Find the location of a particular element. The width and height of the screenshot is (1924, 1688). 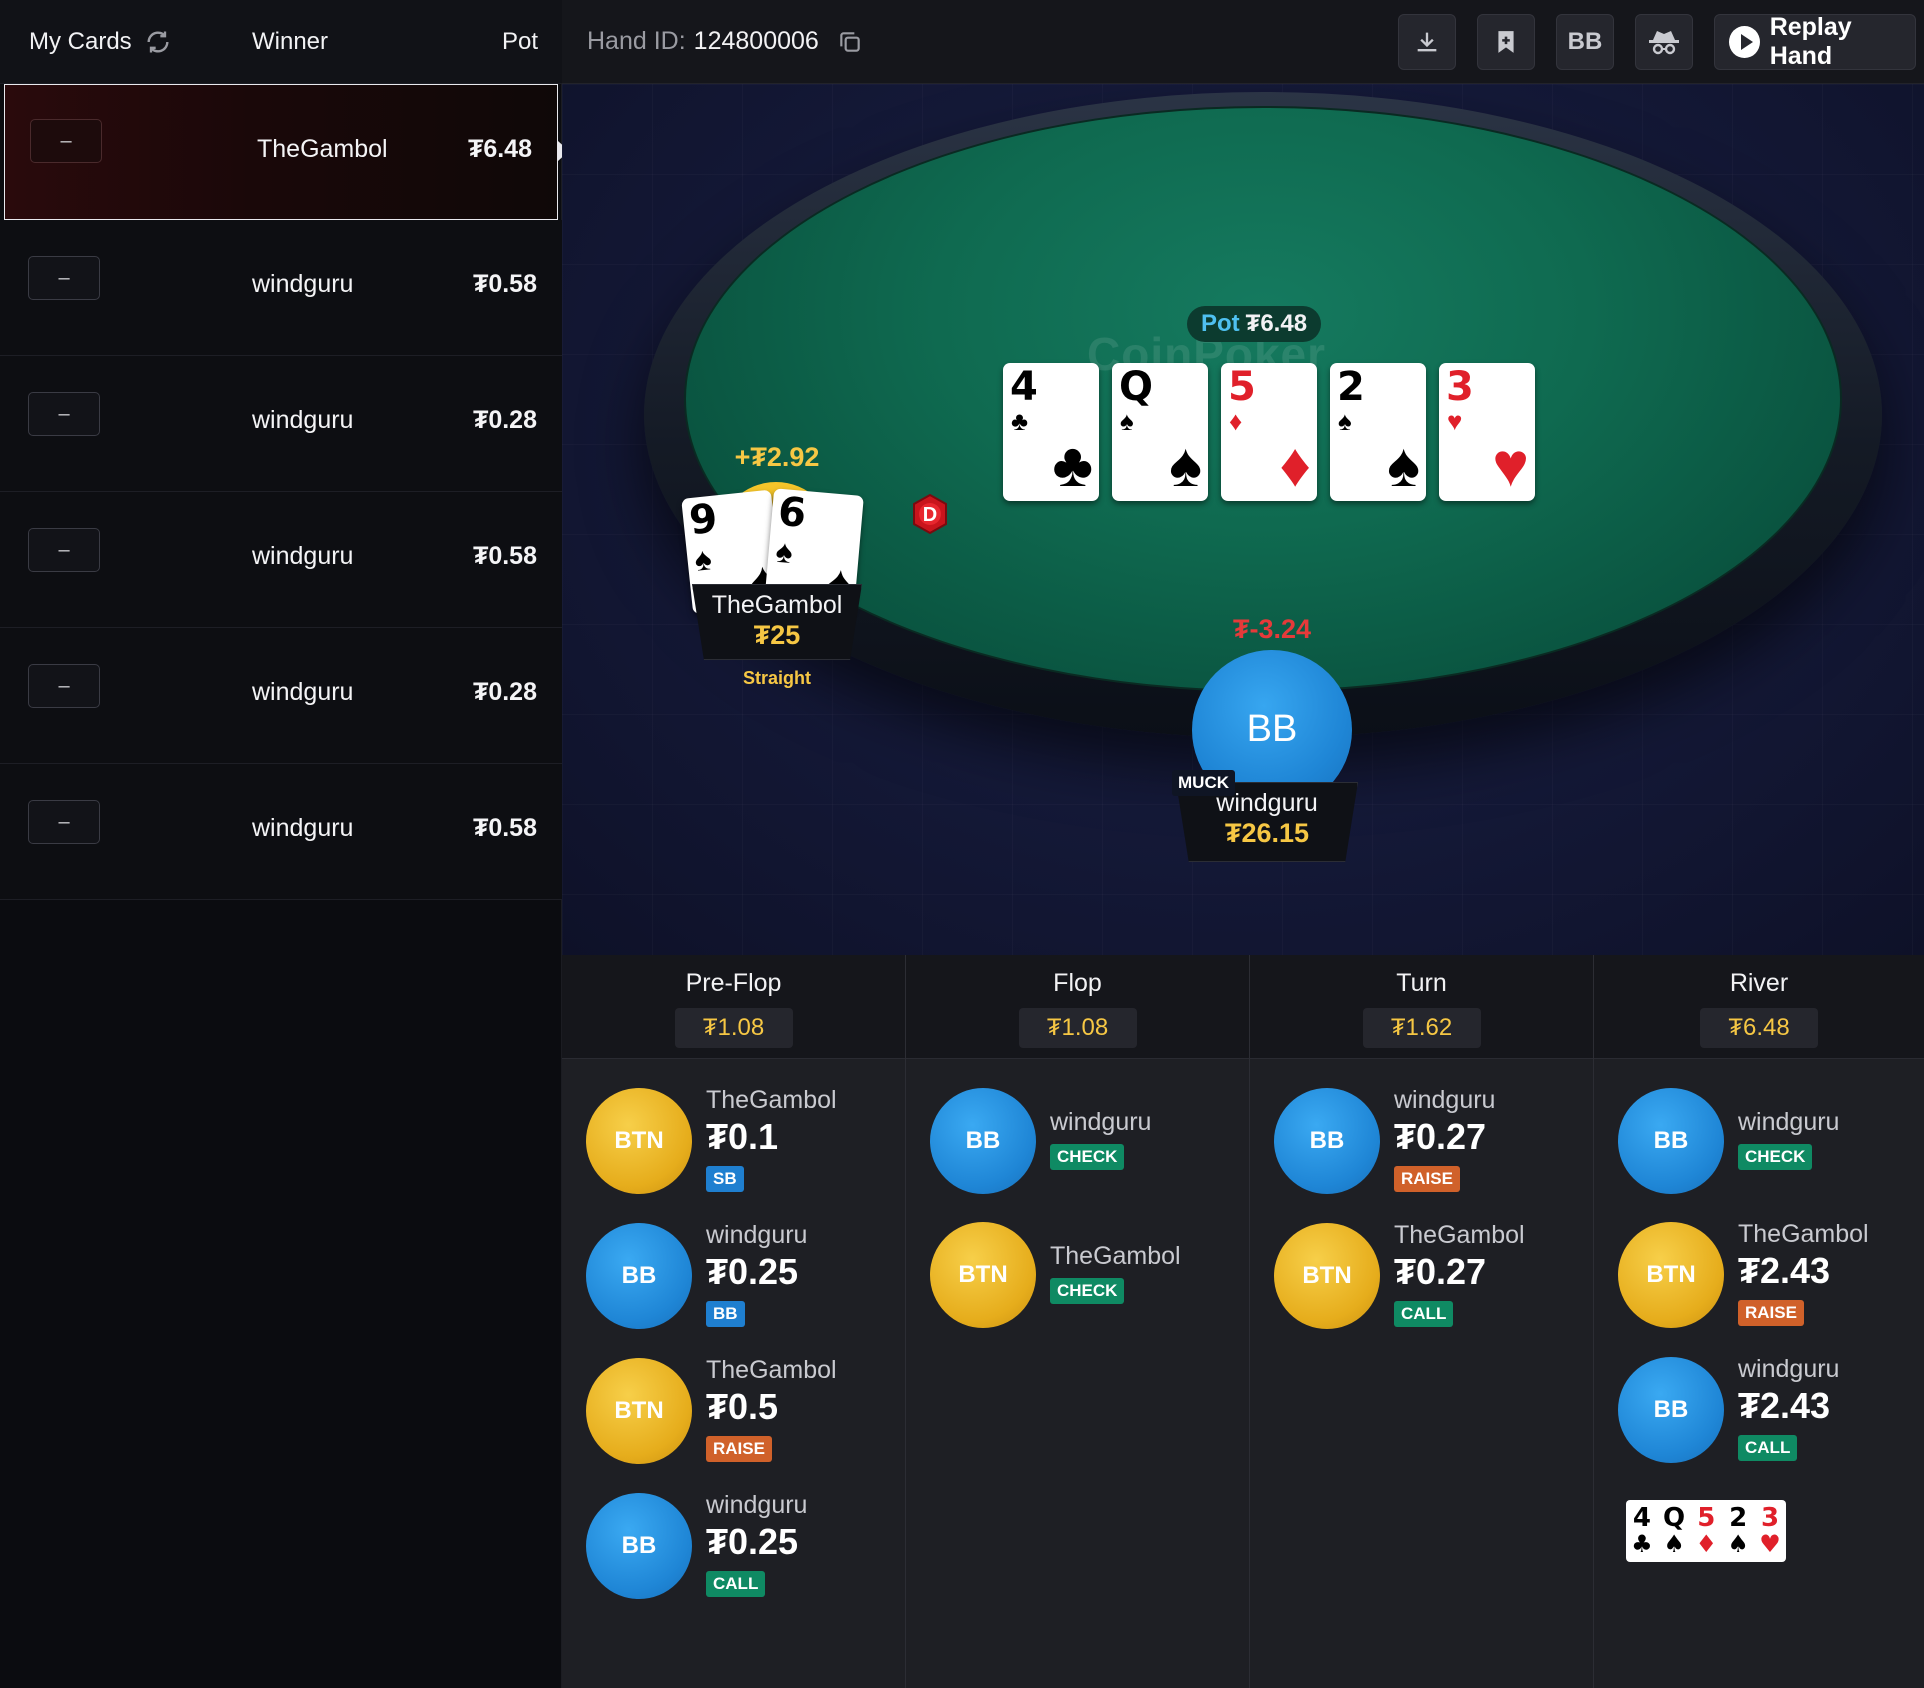

mini-card: 5 ♦ is located at coordinates (1707, 1531).